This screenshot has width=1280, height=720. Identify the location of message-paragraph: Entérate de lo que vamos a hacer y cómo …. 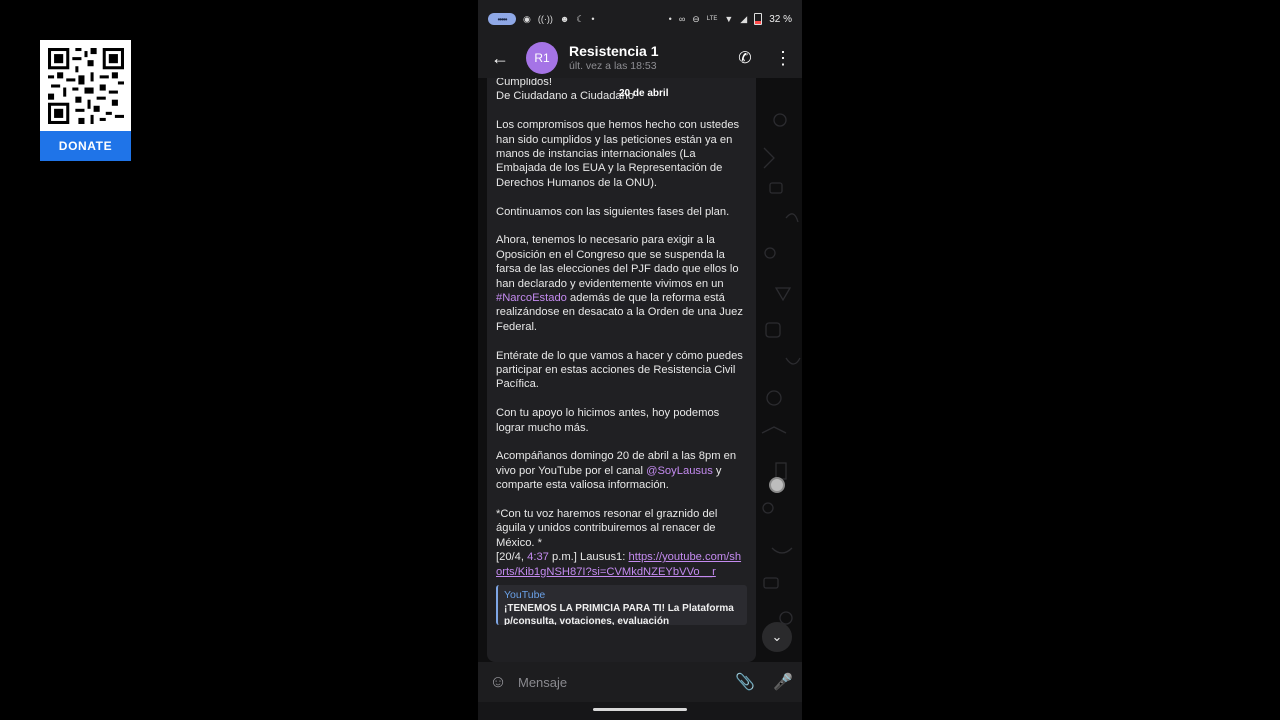
(619, 370).